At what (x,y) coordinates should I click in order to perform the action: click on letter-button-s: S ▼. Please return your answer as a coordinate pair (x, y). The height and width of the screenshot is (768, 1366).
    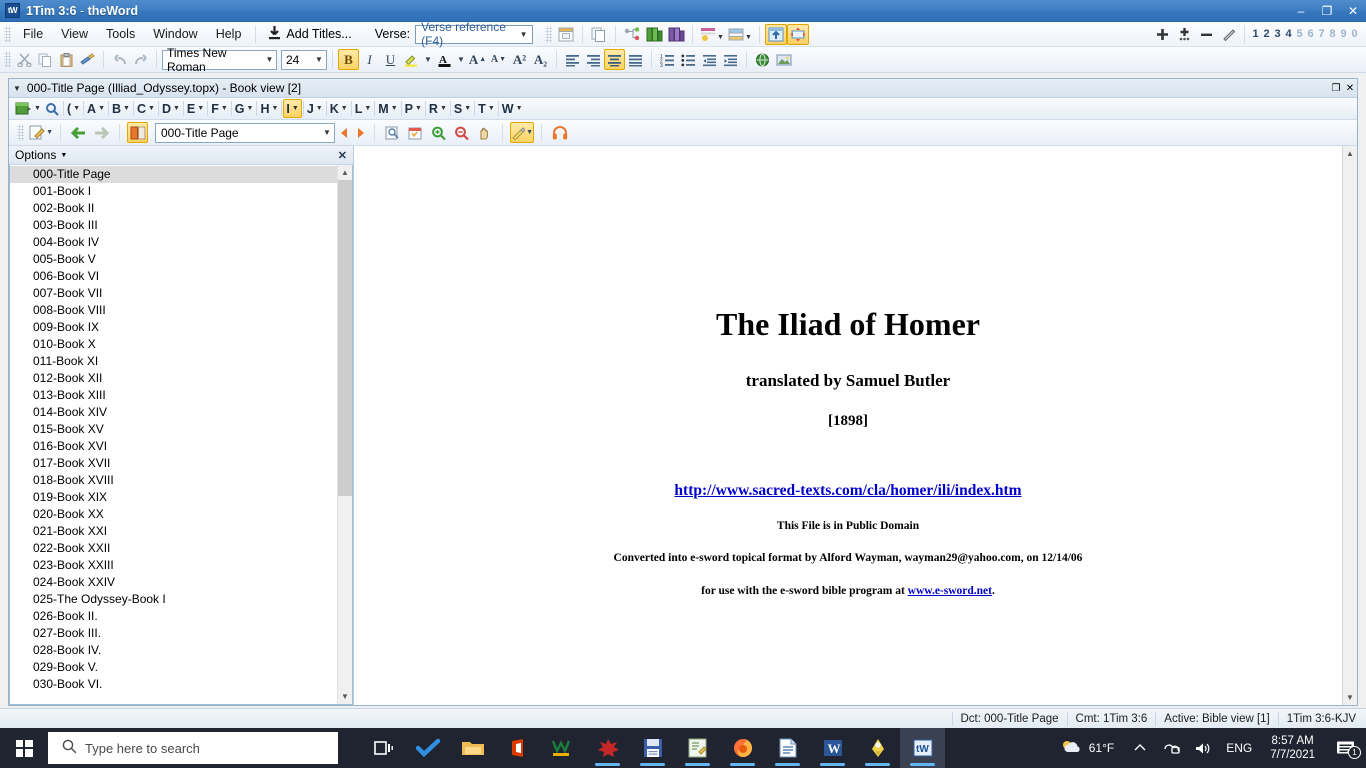
    Looking at the image, I should click on (462, 108).